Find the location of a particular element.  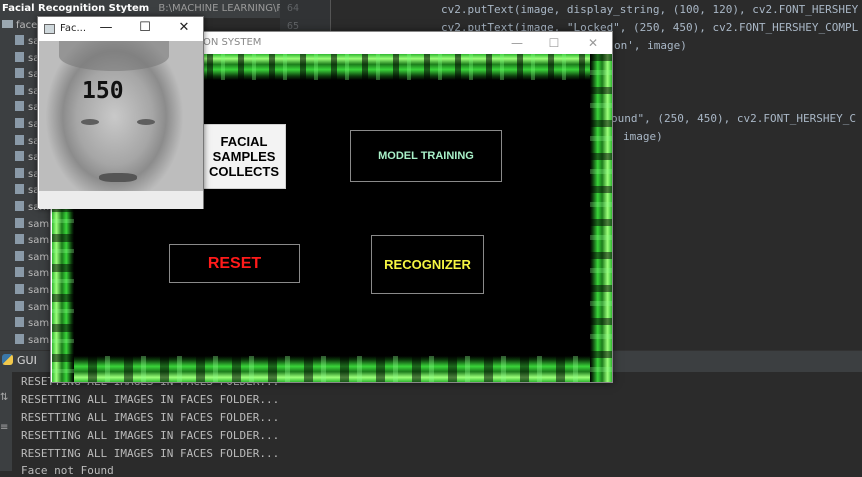

code-line: ound", (250, 450), cv2.FONT_HERSHEY_C is located at coordinates (734, 118).